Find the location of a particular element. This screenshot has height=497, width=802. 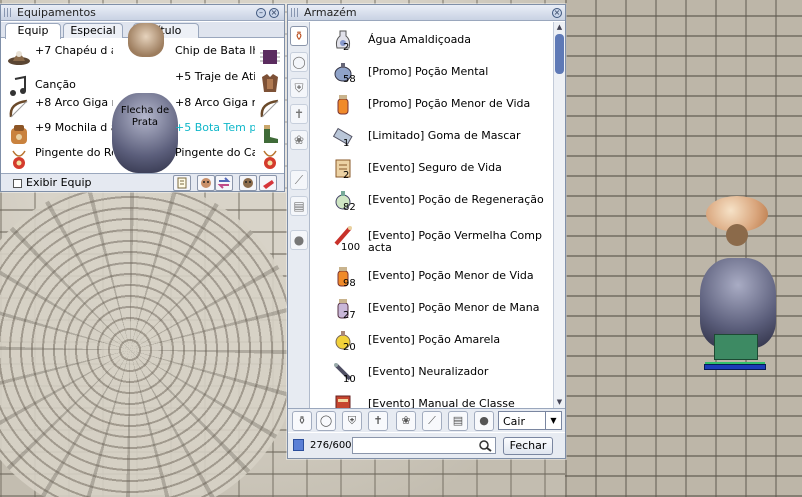

item-name: [Promo] Poção Menor de Vida is located at coordinates (449, 103).